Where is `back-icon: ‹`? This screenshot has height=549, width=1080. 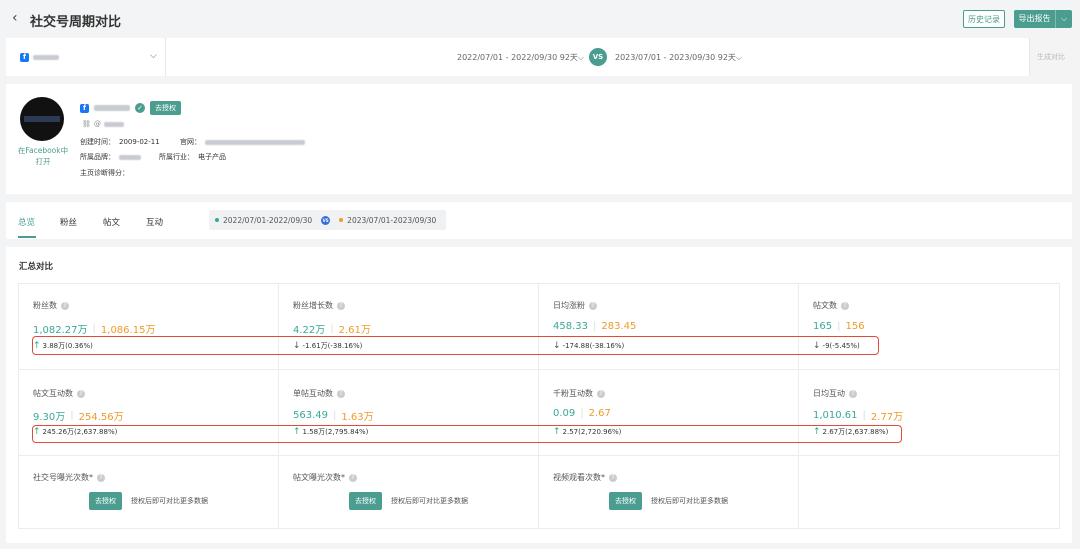
back-icon: ‹ is located at coordinates (15, 18).